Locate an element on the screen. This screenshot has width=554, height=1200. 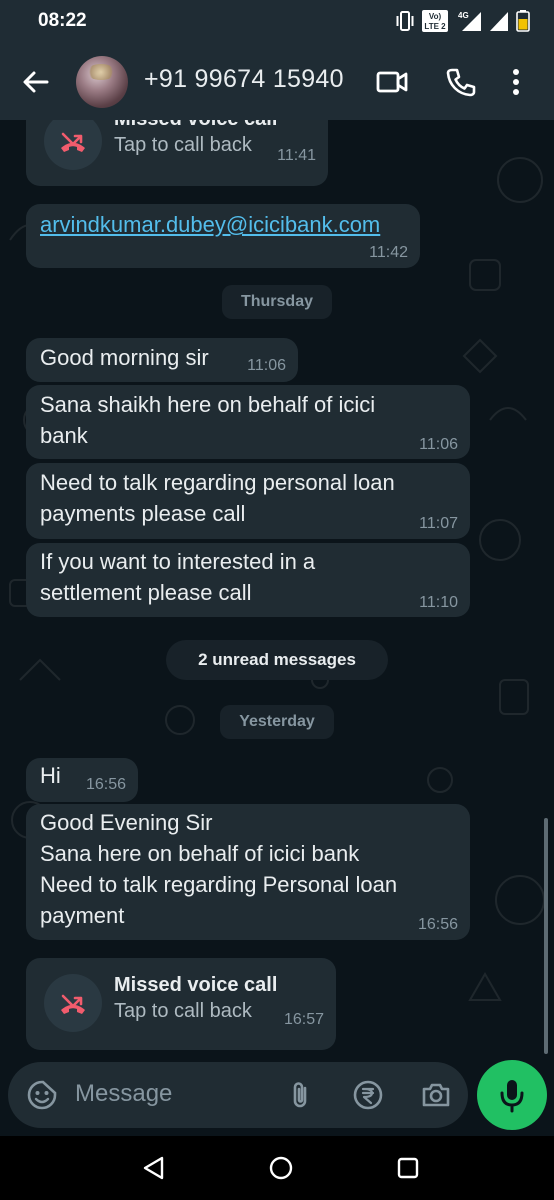
missed-call-bubble: Missed voice call Tap to call back 11:41 is located at coordinates (177, 153).